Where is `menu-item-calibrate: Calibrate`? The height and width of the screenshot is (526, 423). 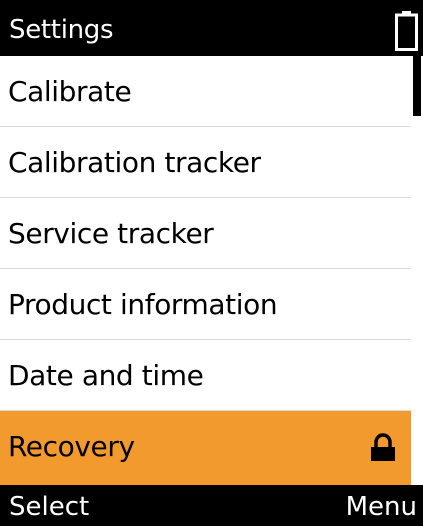 menu-item-calibrate: Calibrate is located at coordinates (205, 91).